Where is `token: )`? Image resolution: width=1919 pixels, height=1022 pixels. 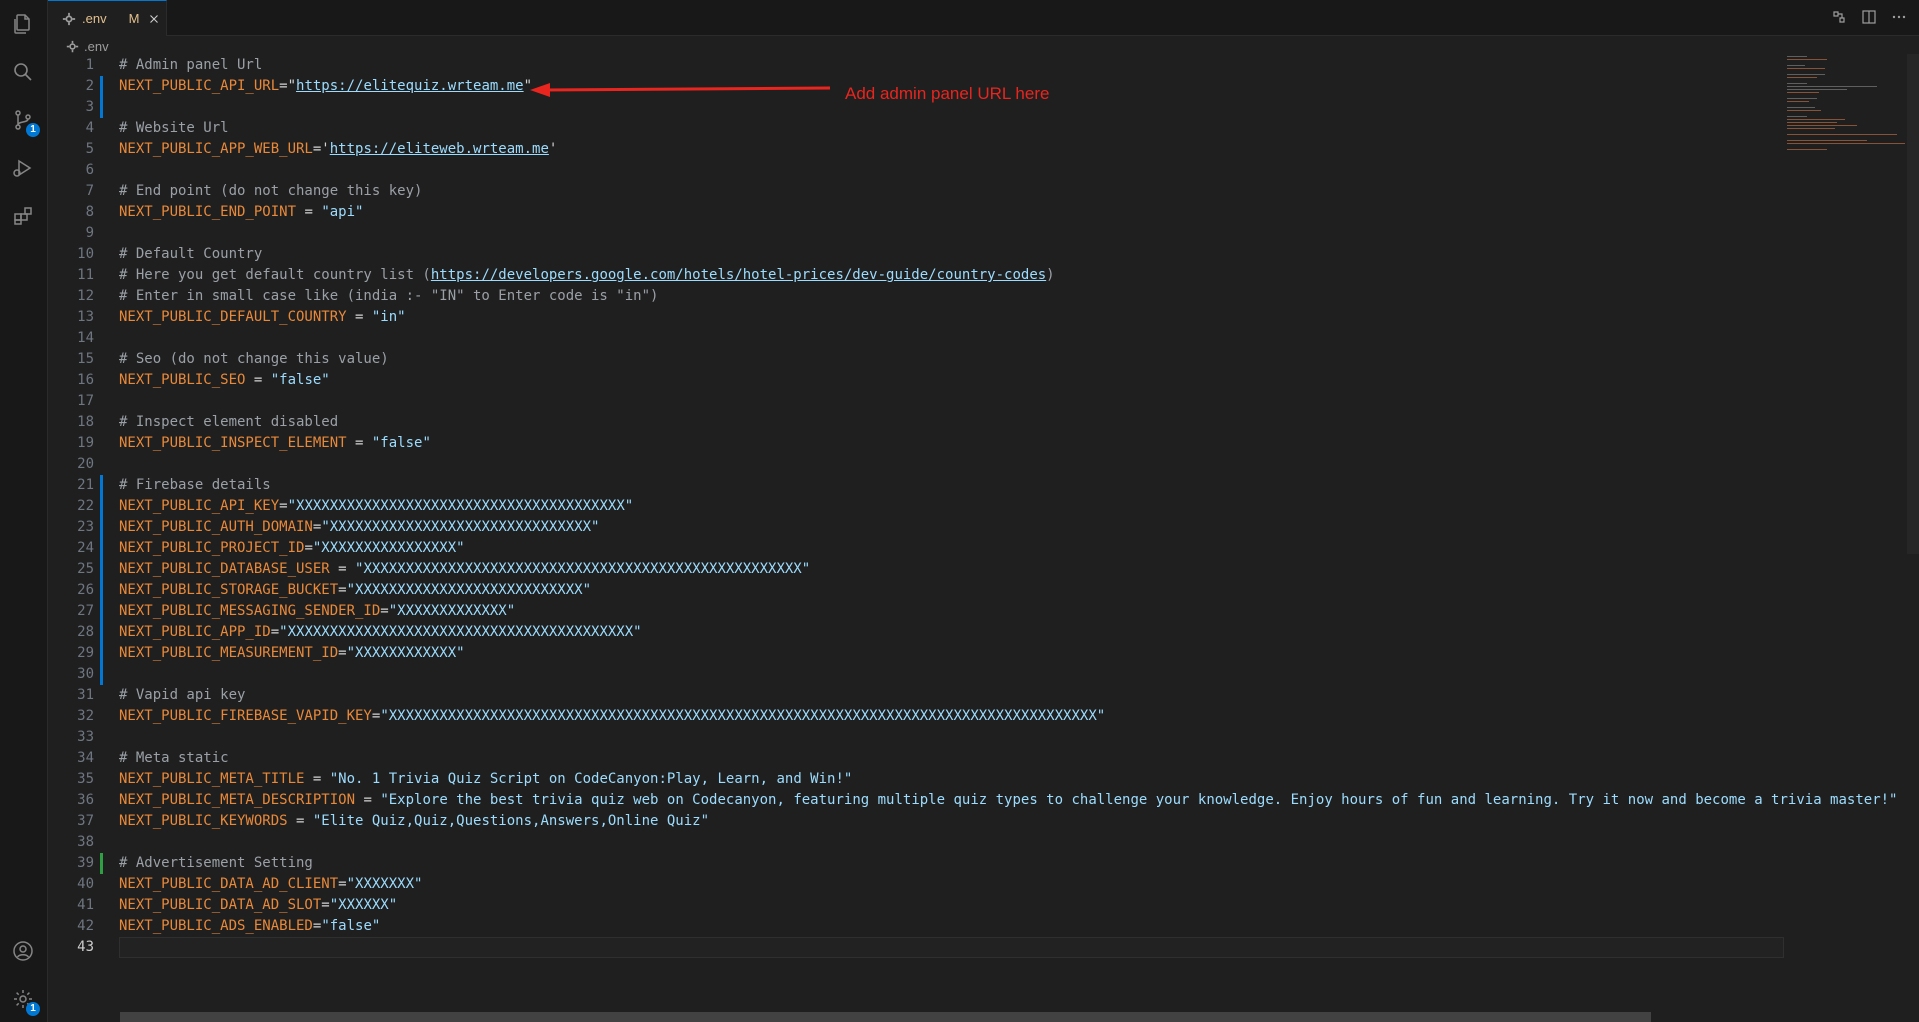
token: ) is located at coordinates (1050, 275).